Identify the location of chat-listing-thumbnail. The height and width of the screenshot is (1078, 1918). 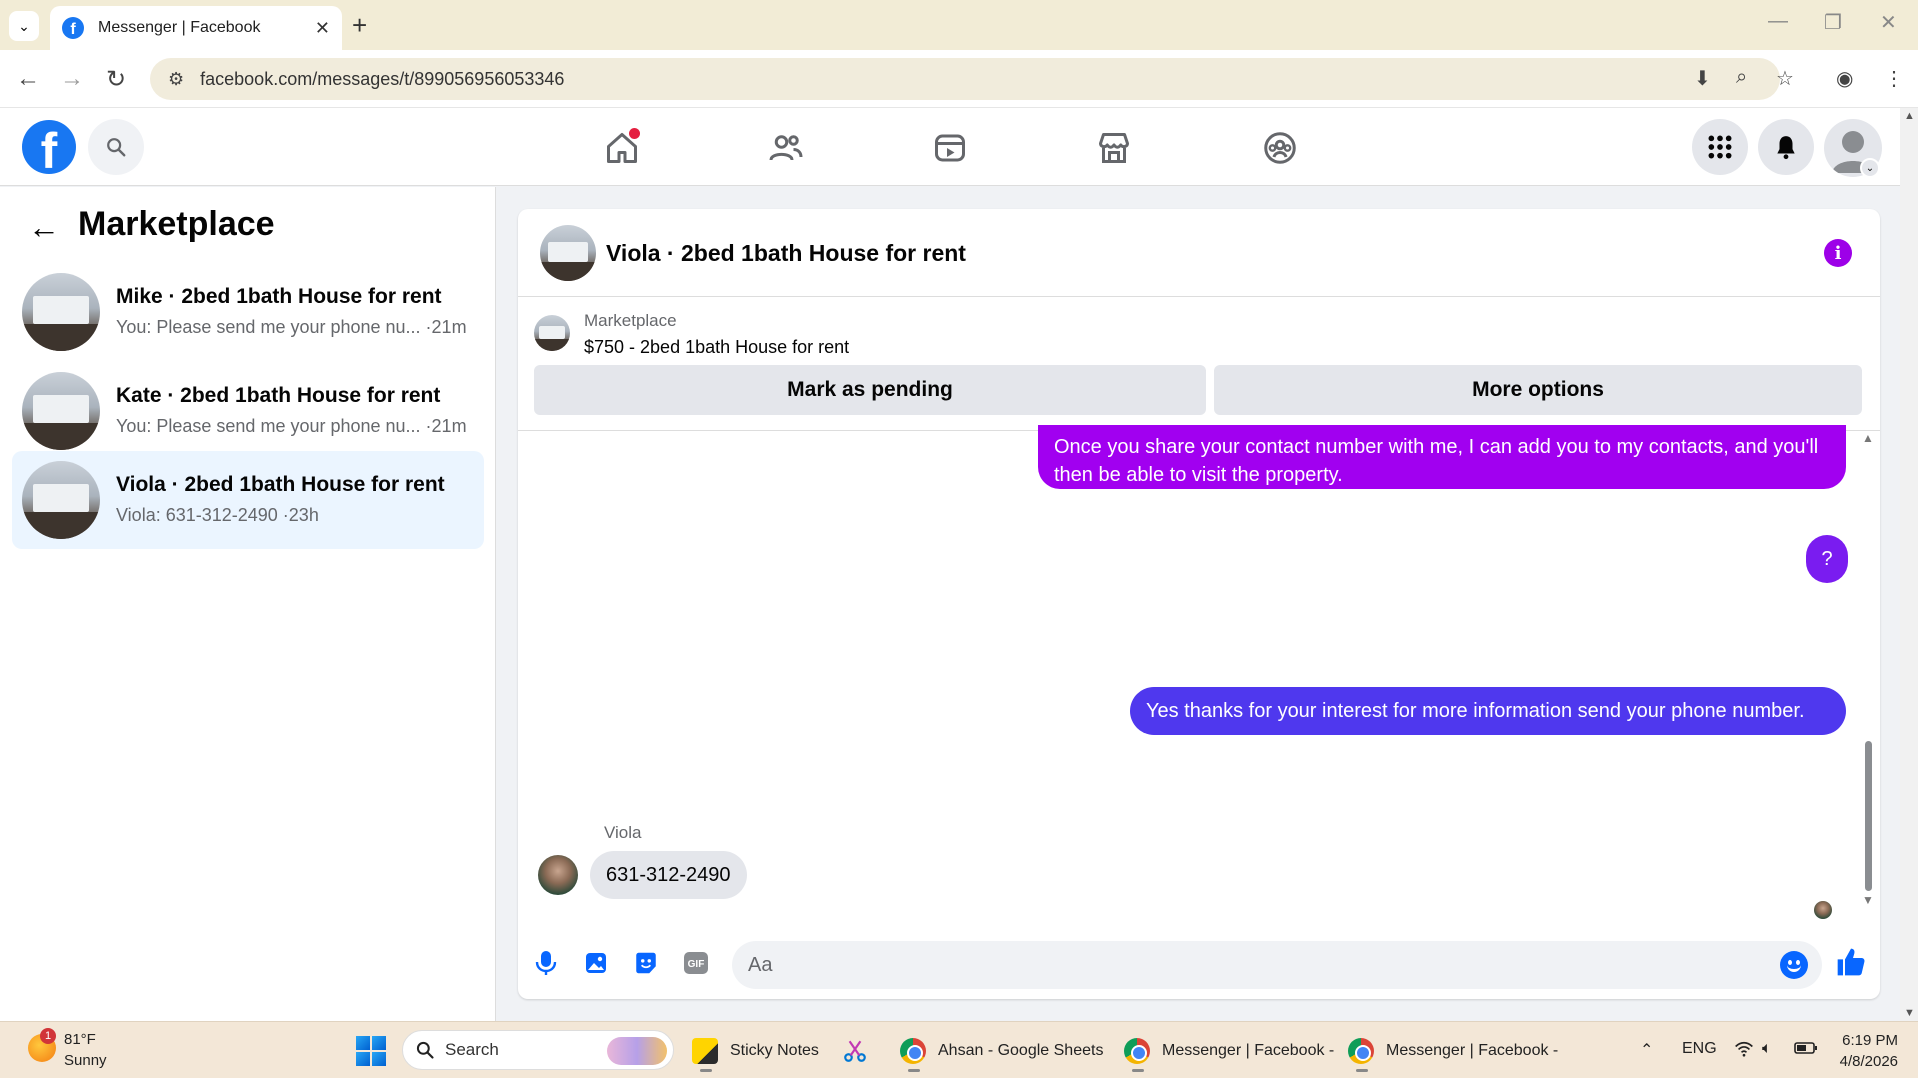
(568, 253).